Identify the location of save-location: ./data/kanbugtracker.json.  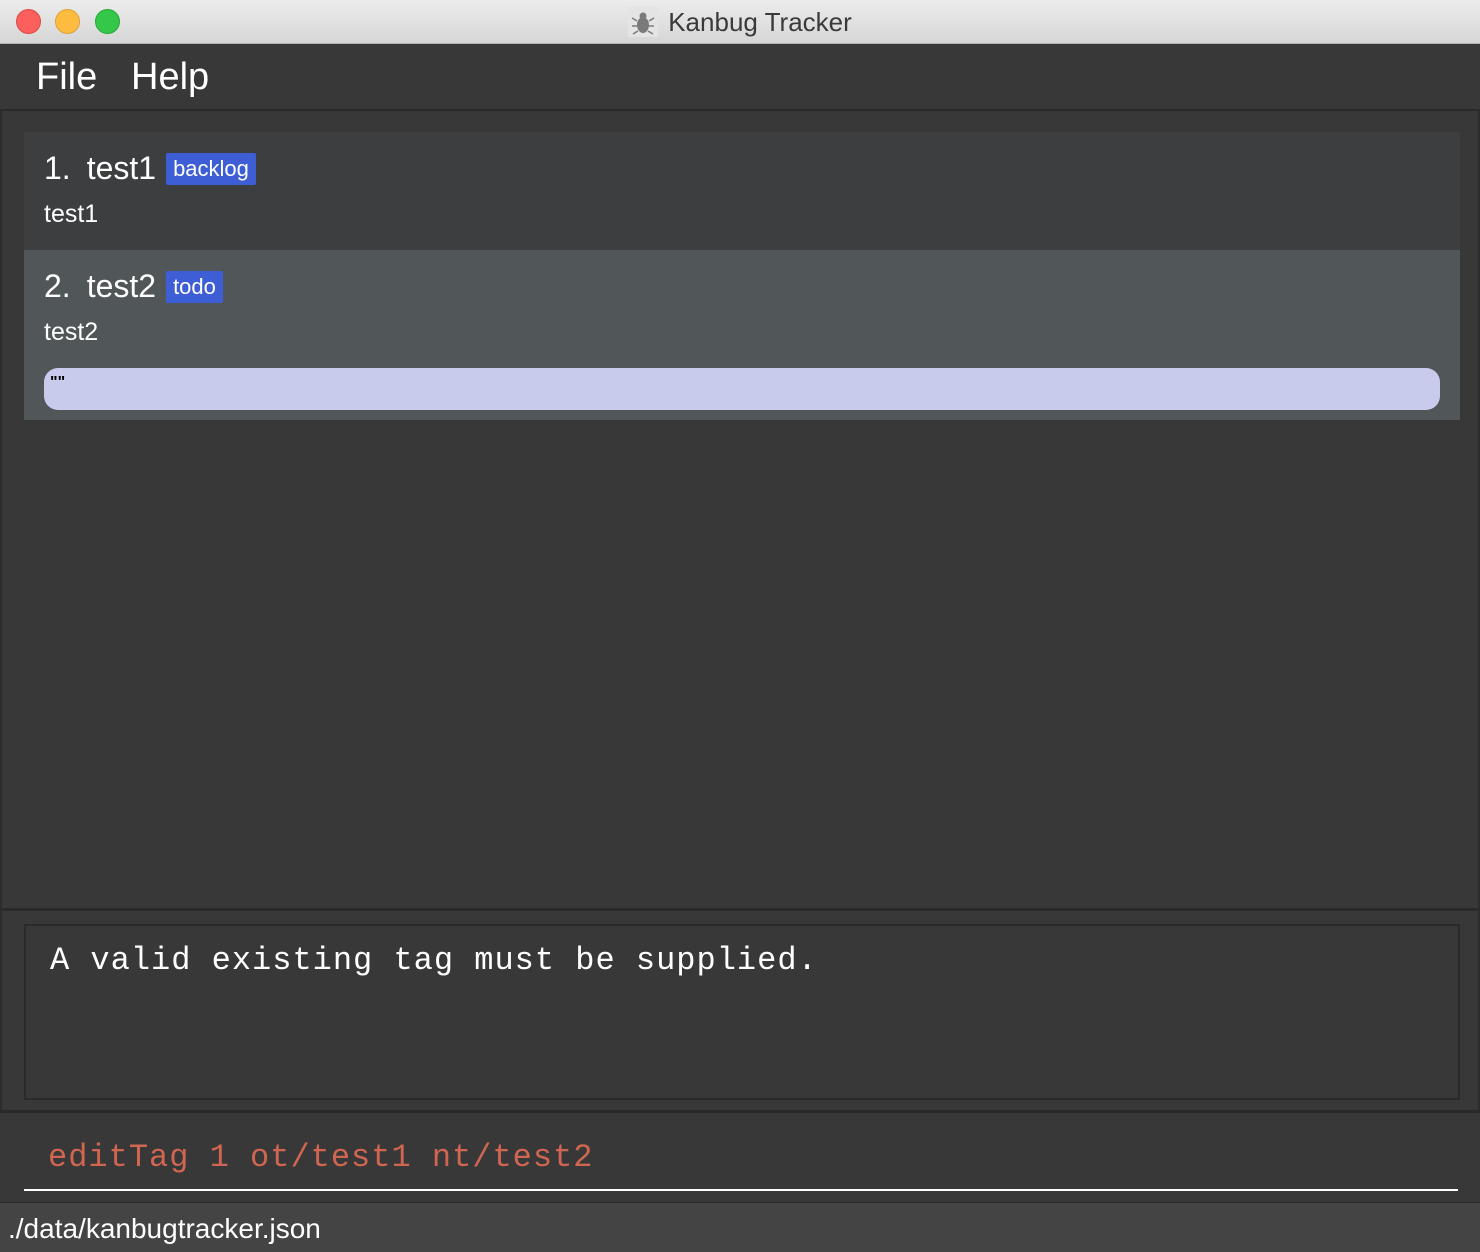
(164, 1228).